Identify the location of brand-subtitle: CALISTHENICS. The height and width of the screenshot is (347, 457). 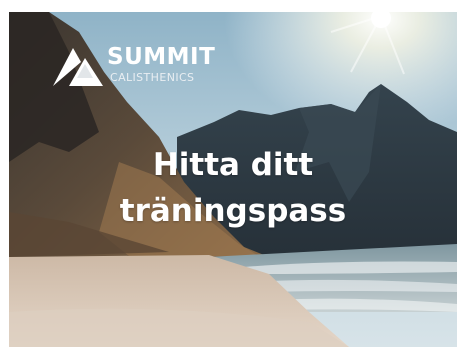
(152, 77).